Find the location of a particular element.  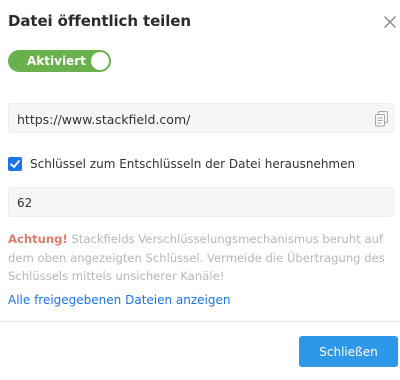

warning-heading: Achtung! is located at coordinates (38, 239).